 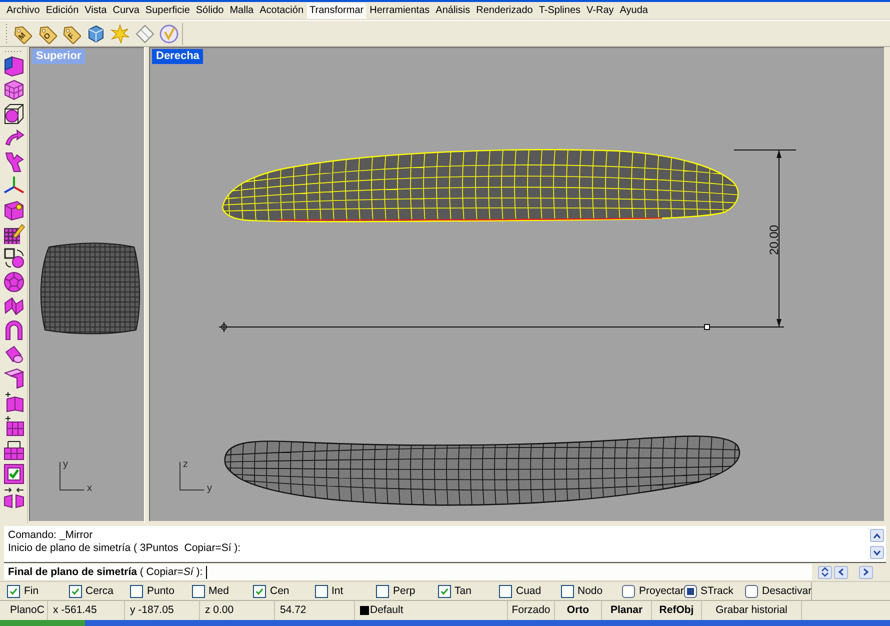 I want to click on axis-label: z, so click(x=185, y=464).